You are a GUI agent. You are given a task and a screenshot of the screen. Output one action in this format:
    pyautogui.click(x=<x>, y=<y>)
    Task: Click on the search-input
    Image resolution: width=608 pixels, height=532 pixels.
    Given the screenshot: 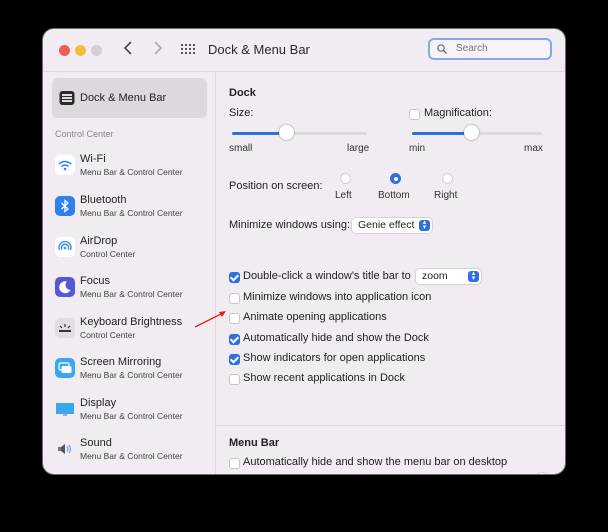 What is the action you would take?
    pyautogui.click(x=501, y=48)
    